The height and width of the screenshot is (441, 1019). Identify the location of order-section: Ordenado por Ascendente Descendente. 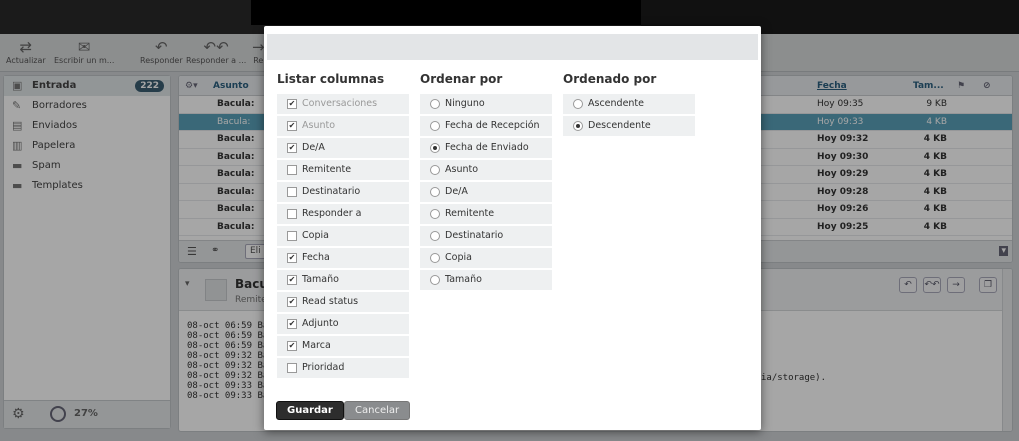
(629, 105).